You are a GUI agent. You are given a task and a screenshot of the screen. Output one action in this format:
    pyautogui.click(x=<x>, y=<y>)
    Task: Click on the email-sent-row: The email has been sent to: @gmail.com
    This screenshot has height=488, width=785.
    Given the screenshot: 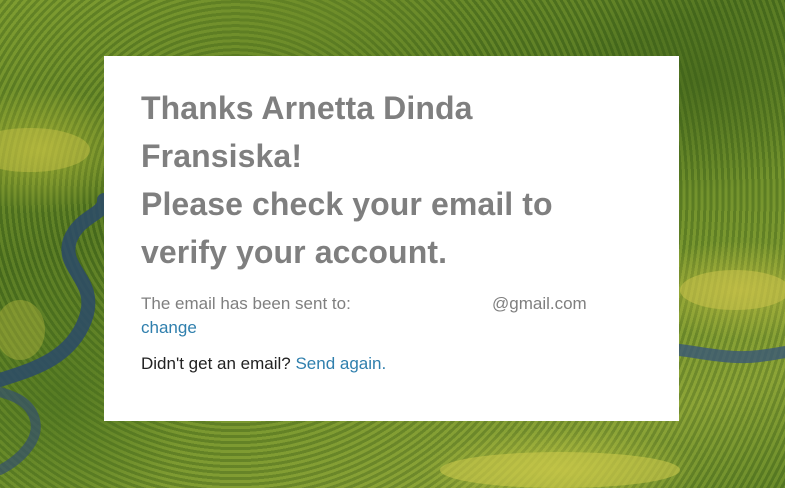 What is the action you would take?
    pyautogui.click(x=391, y=304)
    